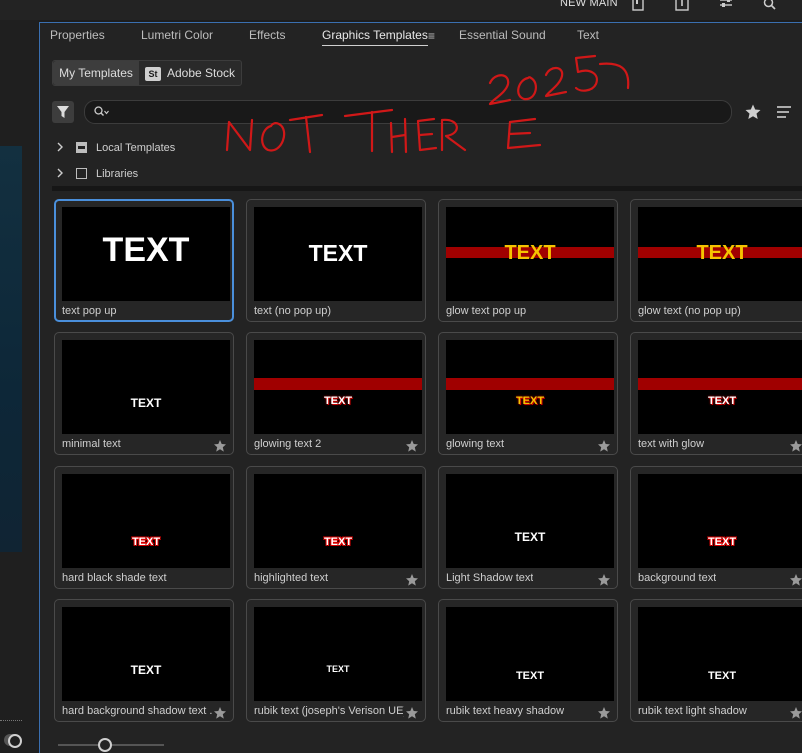  Describe the element at coordinates (726, 6) in the screenshot. I see `sliders-icon` at that location.